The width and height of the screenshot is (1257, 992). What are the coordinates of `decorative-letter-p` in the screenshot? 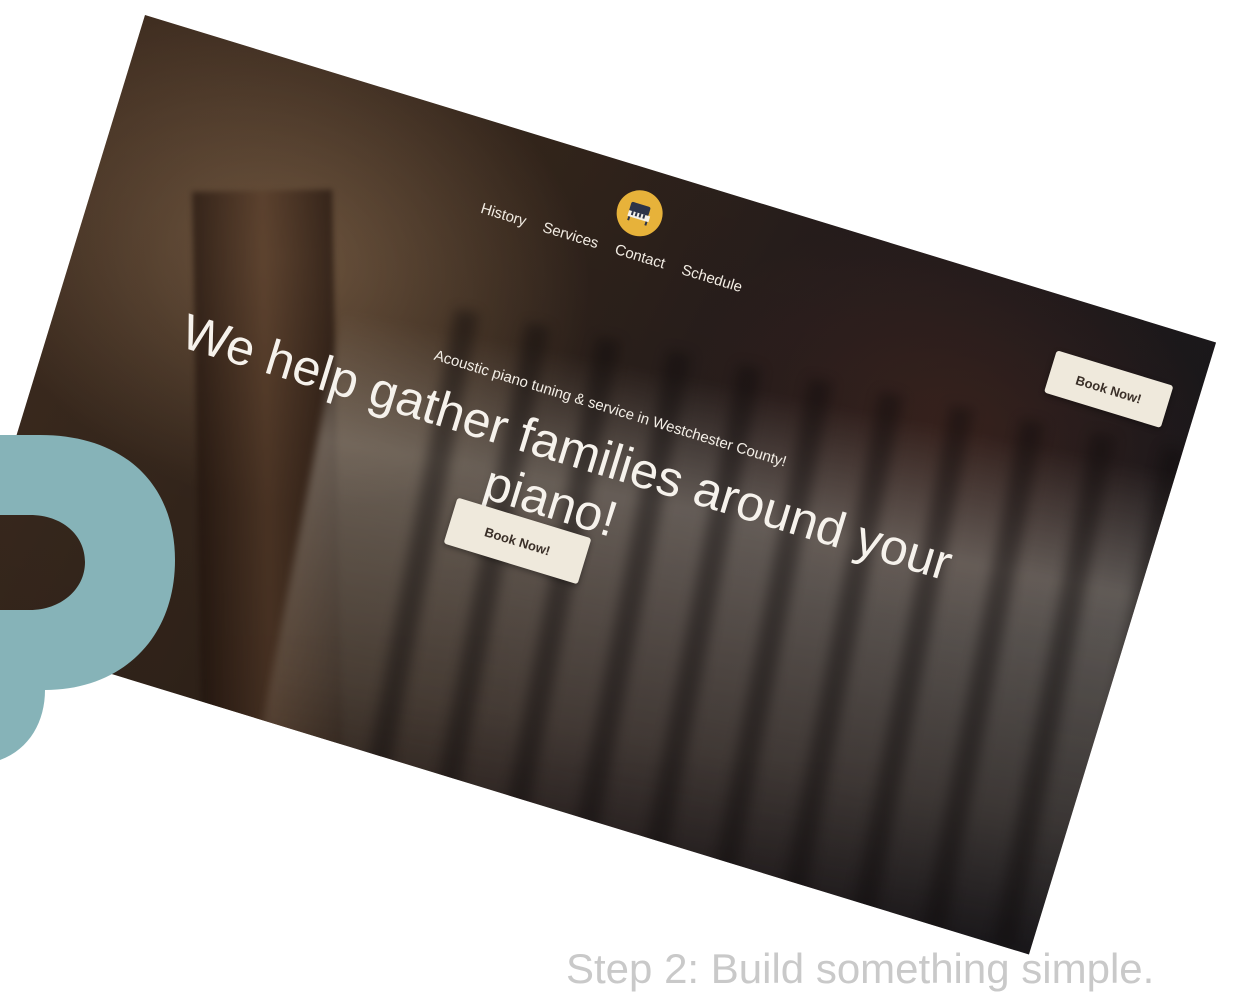 It's located at (87, 597).